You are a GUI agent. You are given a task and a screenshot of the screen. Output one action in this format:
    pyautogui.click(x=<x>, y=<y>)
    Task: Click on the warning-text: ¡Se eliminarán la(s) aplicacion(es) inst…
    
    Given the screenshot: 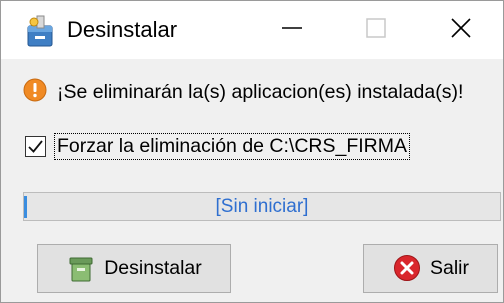 What is the action you would take?
    pyautogui.click(x=260, y=91)
    